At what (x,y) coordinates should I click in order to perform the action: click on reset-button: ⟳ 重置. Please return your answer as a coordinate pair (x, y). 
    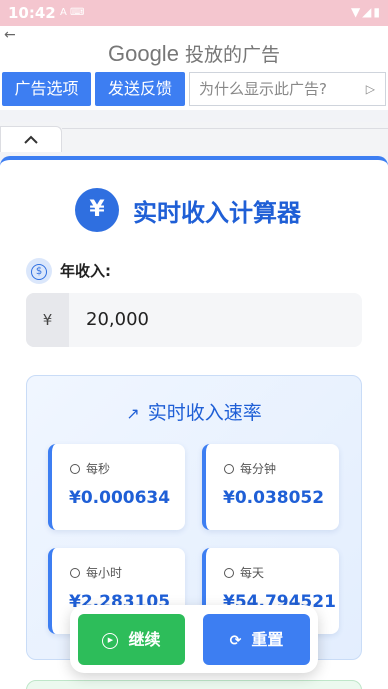
    Looking at the image, I should click on (256, 639).